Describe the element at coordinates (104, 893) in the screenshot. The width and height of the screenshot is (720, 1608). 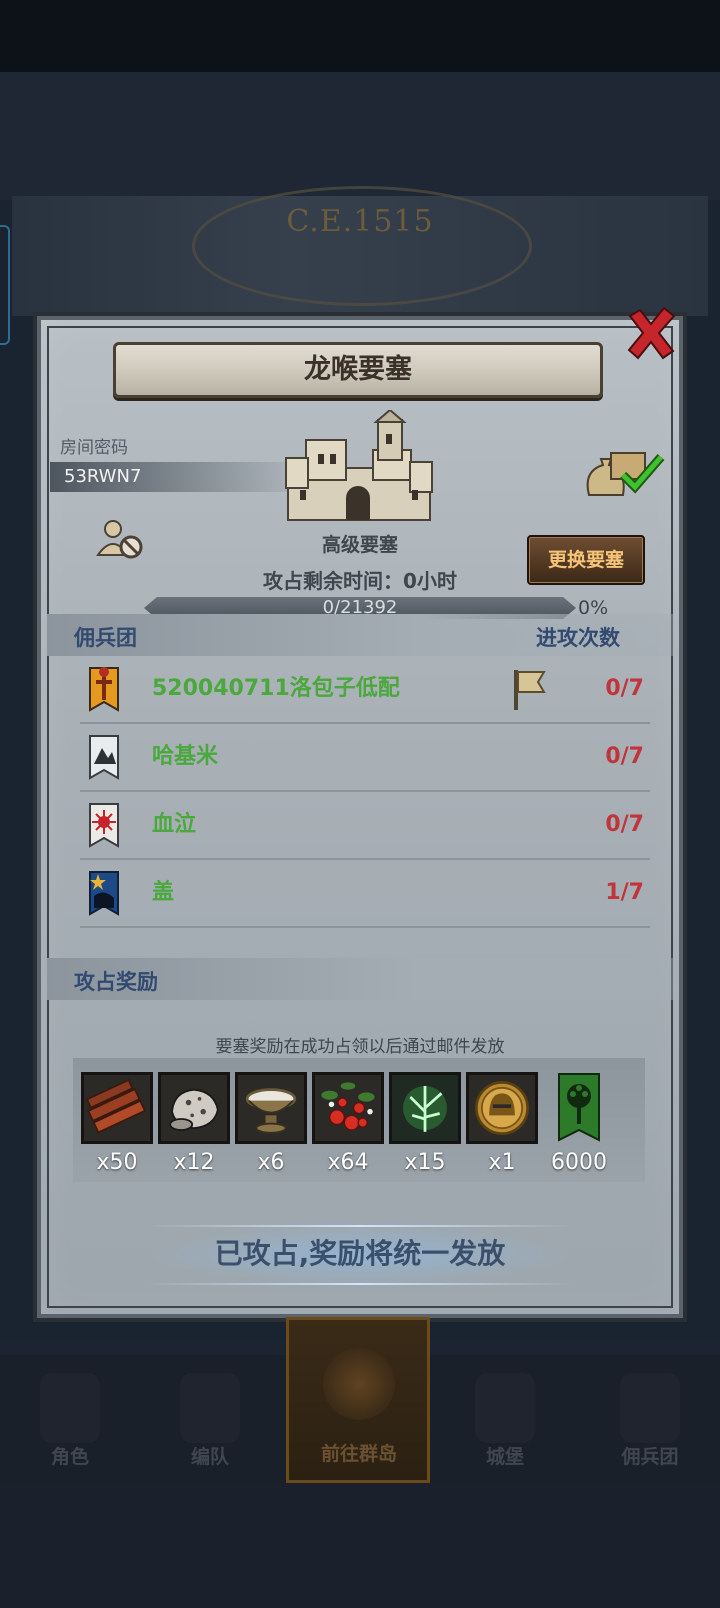
I see `blue-star-banner-icon` at that location.